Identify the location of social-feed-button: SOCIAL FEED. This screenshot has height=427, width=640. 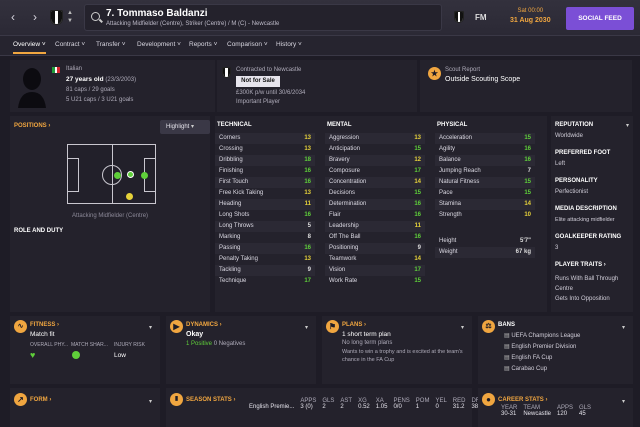
(600, 18).